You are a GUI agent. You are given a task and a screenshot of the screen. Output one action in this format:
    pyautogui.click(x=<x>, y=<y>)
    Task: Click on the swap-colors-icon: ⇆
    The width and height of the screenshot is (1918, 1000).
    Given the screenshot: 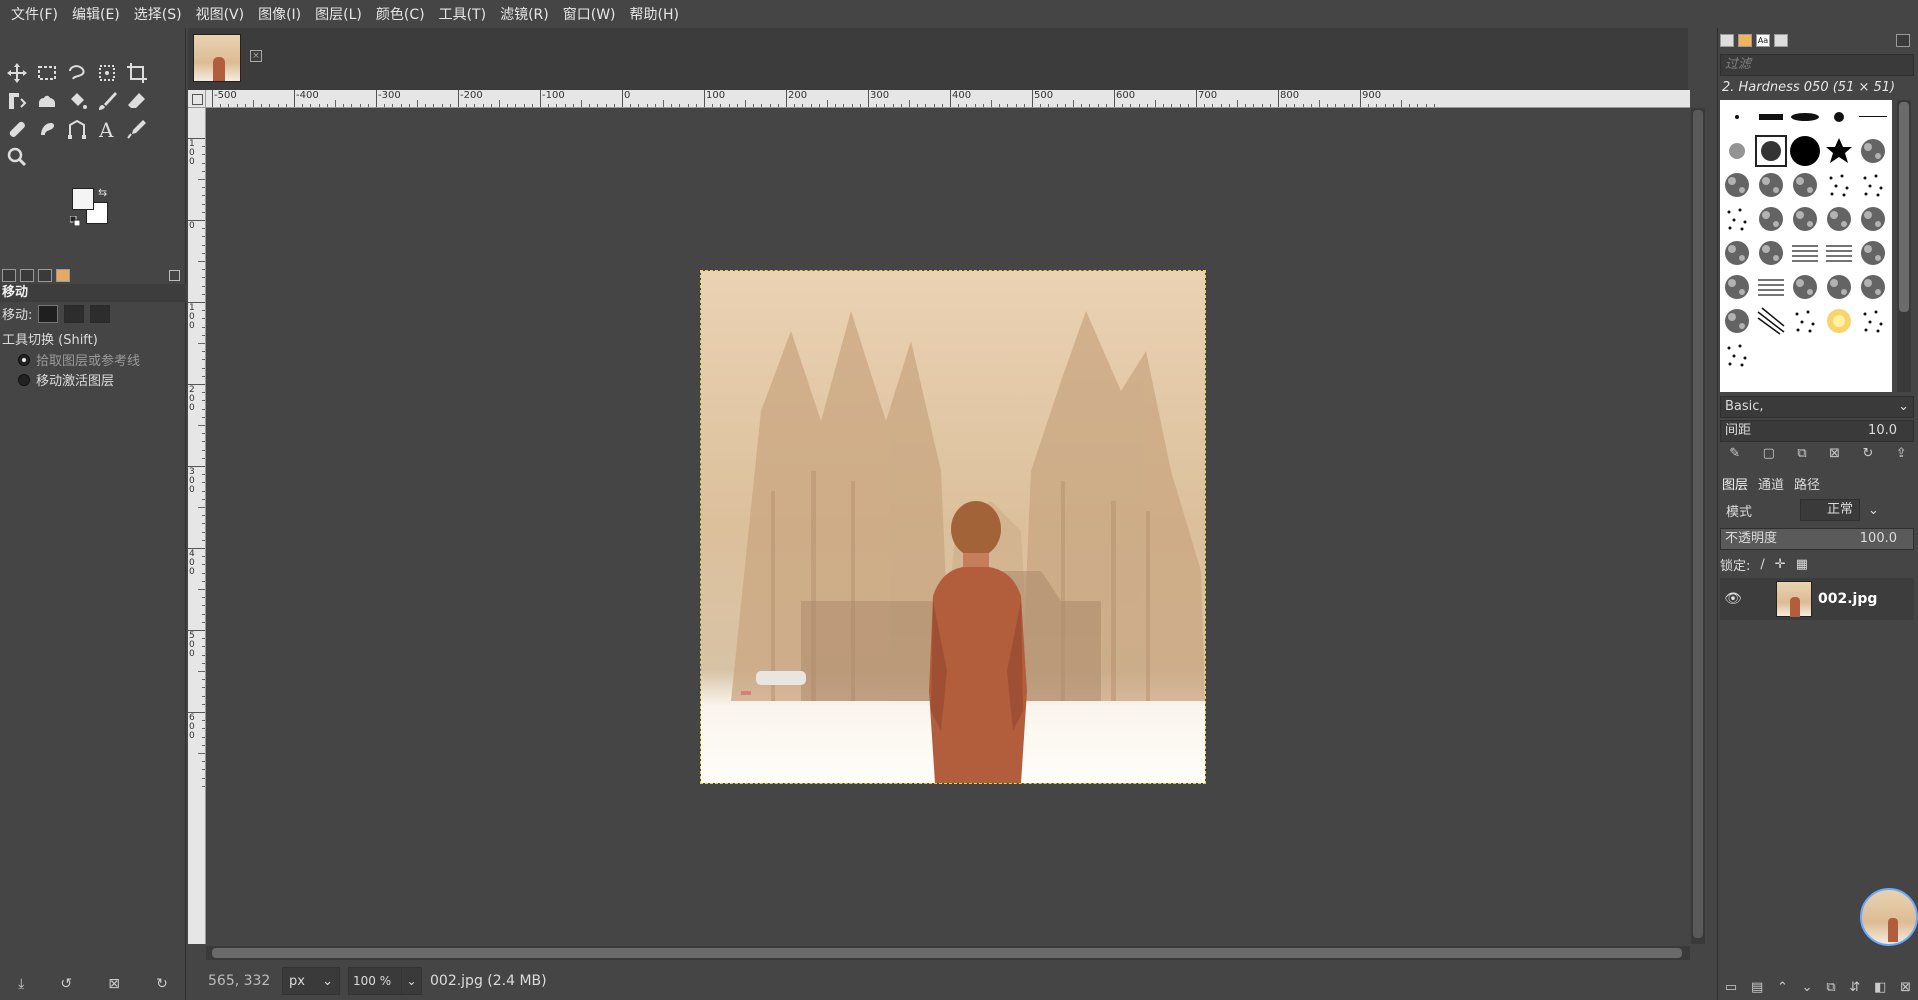 What is the action you would take?
    pyautogui.click(x=102, y=192)
    